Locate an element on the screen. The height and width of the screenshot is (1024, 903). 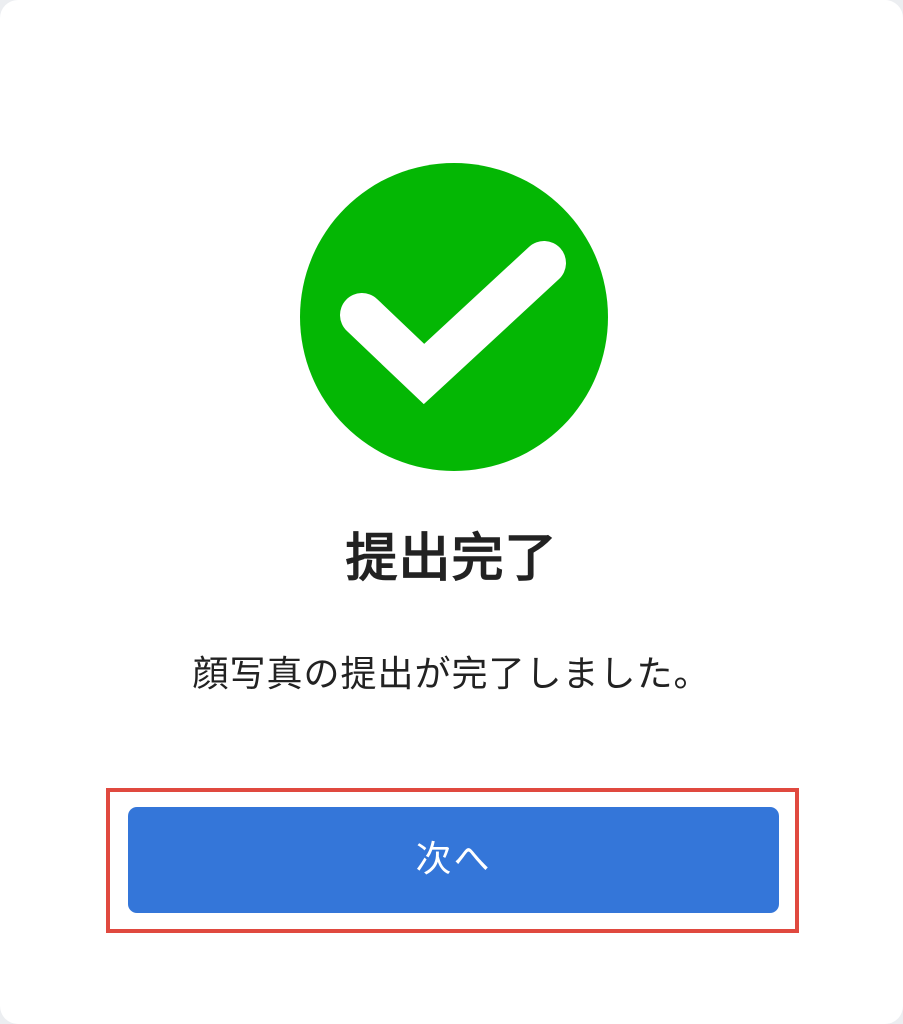
dialog-message: 顔写真の提出が完了しました。 is located at coordinates (451, 674).